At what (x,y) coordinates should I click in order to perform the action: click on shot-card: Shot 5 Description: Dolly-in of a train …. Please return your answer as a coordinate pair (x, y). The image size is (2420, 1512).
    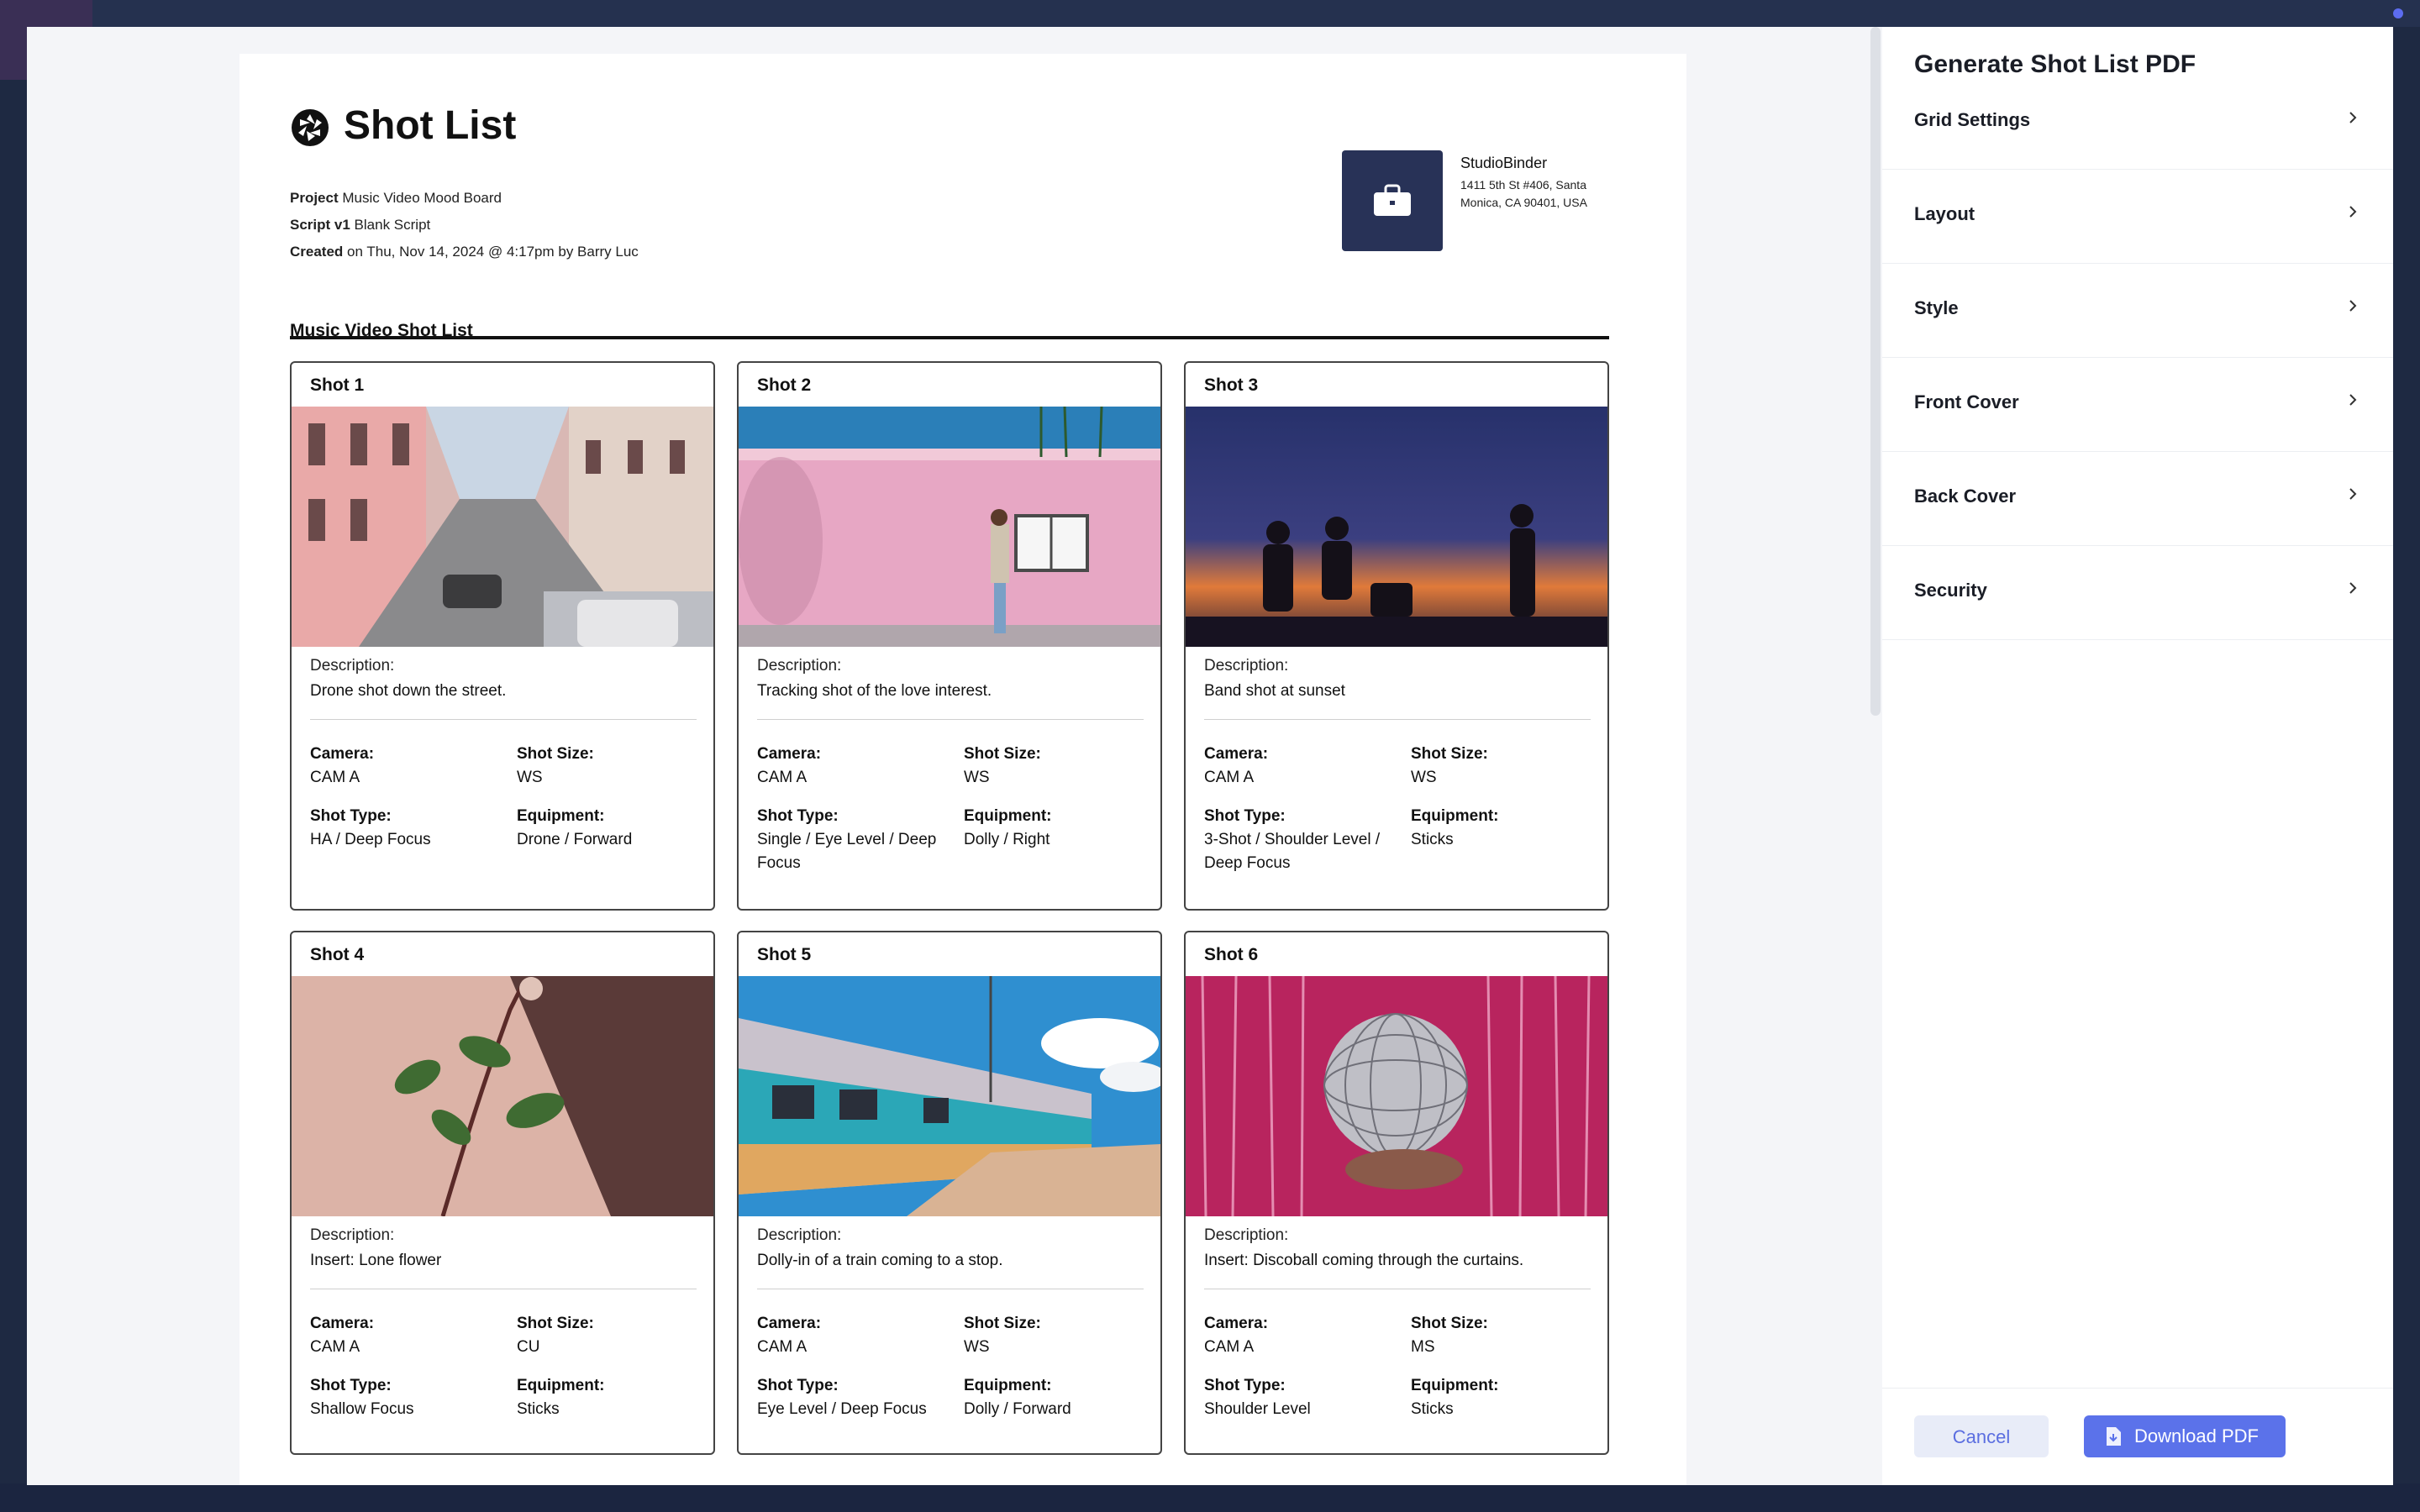
    Looking at the image, I should click on (950, 1193).